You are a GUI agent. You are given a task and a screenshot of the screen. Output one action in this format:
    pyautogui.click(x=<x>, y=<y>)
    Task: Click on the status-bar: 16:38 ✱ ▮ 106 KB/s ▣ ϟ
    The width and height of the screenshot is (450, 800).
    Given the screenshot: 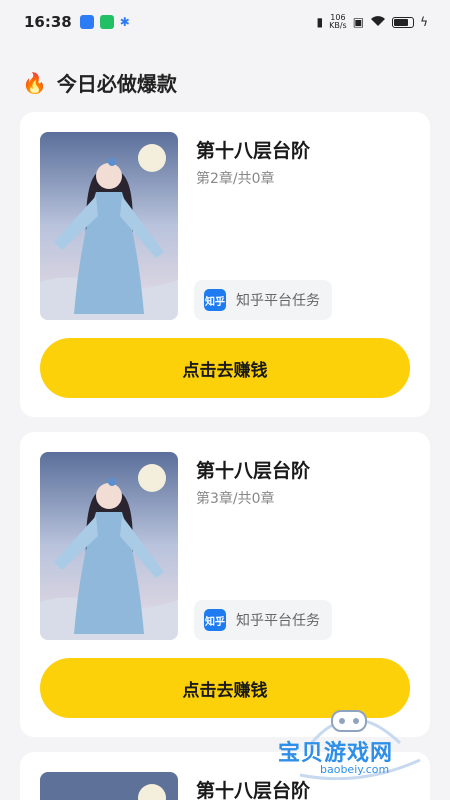 What is the action you would take?
    pyautogui.click(x=225, y=22)
    